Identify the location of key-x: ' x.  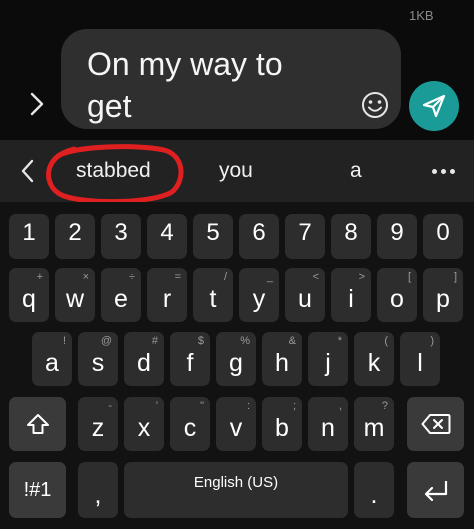
(144, 424).